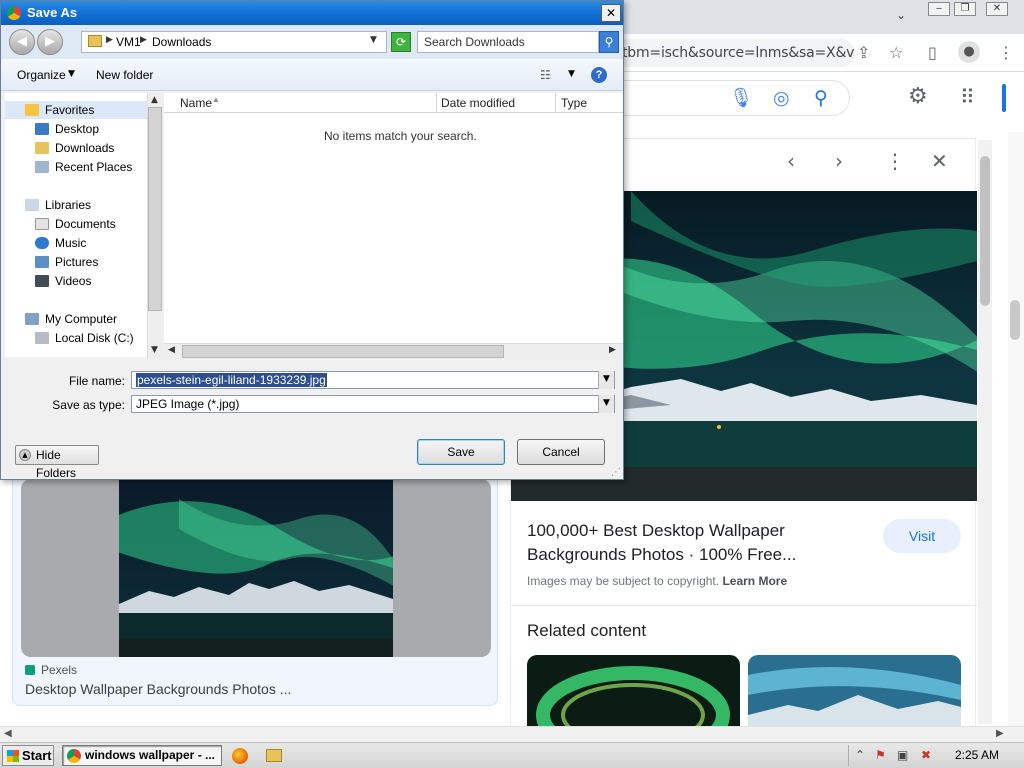  I want to click on security-alert-icon: ⚑, so click(880, 755).